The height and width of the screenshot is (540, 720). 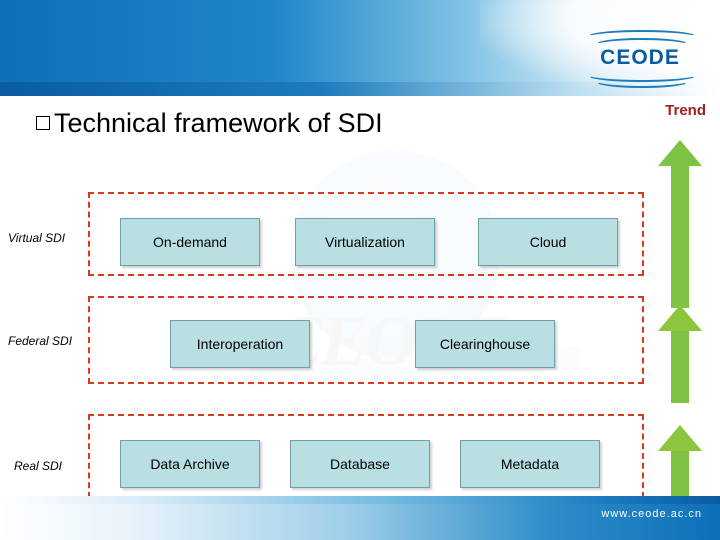 What do you see at coordinates (40, 341) in the screenshot?
I see `row-label-federal-sdi: Federal SDI` at bounding box center [40, 341].